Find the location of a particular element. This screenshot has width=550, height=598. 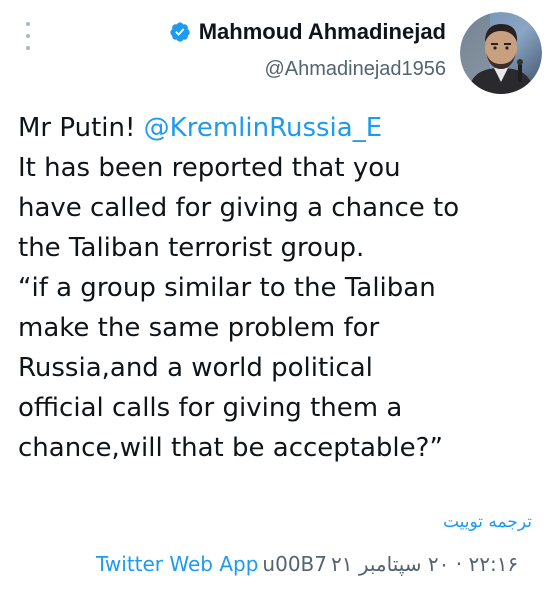

avatar is located at coordinates (501, 53).